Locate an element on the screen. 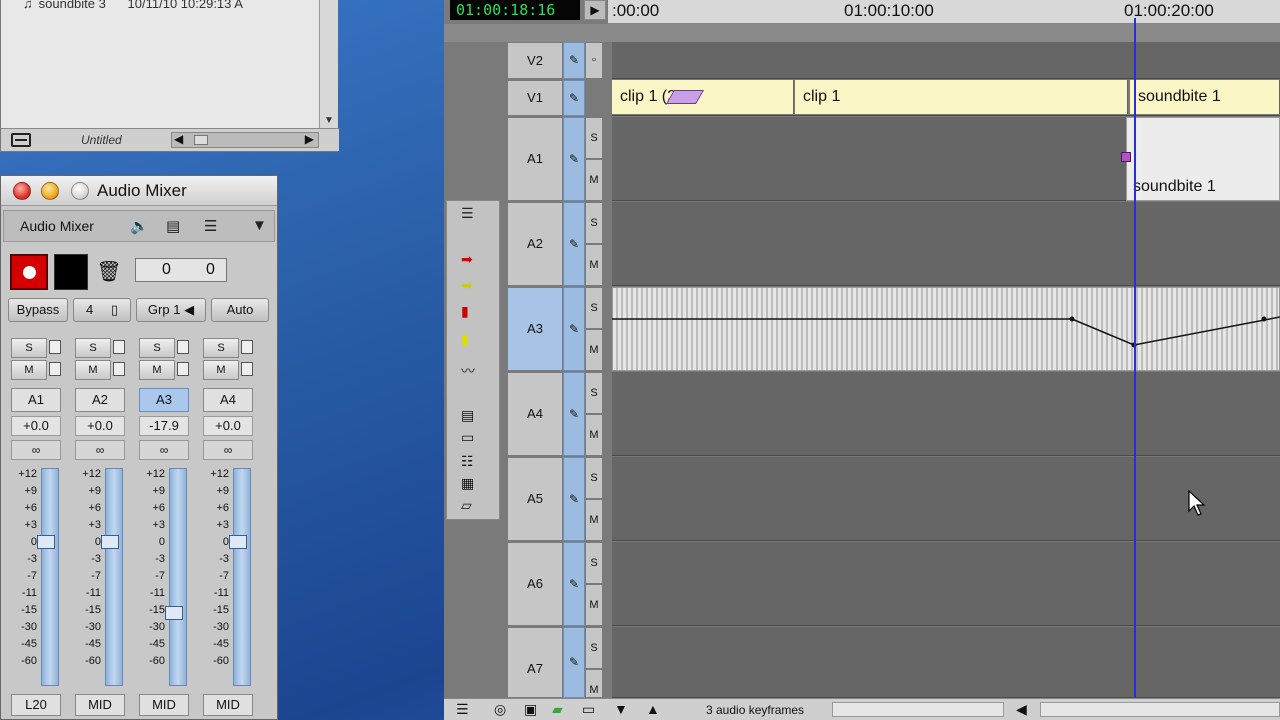 The height and width of the screenshot is (720, 1280). bypass-button: Bypass is located at coordinates (38, 310).